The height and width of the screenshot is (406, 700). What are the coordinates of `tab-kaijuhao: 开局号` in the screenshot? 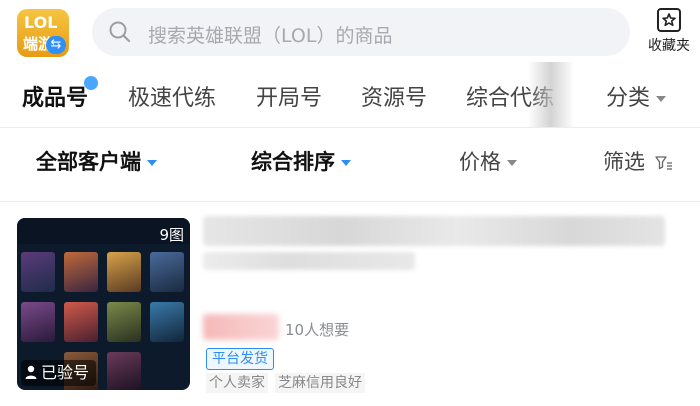 It's located at (289, 96).